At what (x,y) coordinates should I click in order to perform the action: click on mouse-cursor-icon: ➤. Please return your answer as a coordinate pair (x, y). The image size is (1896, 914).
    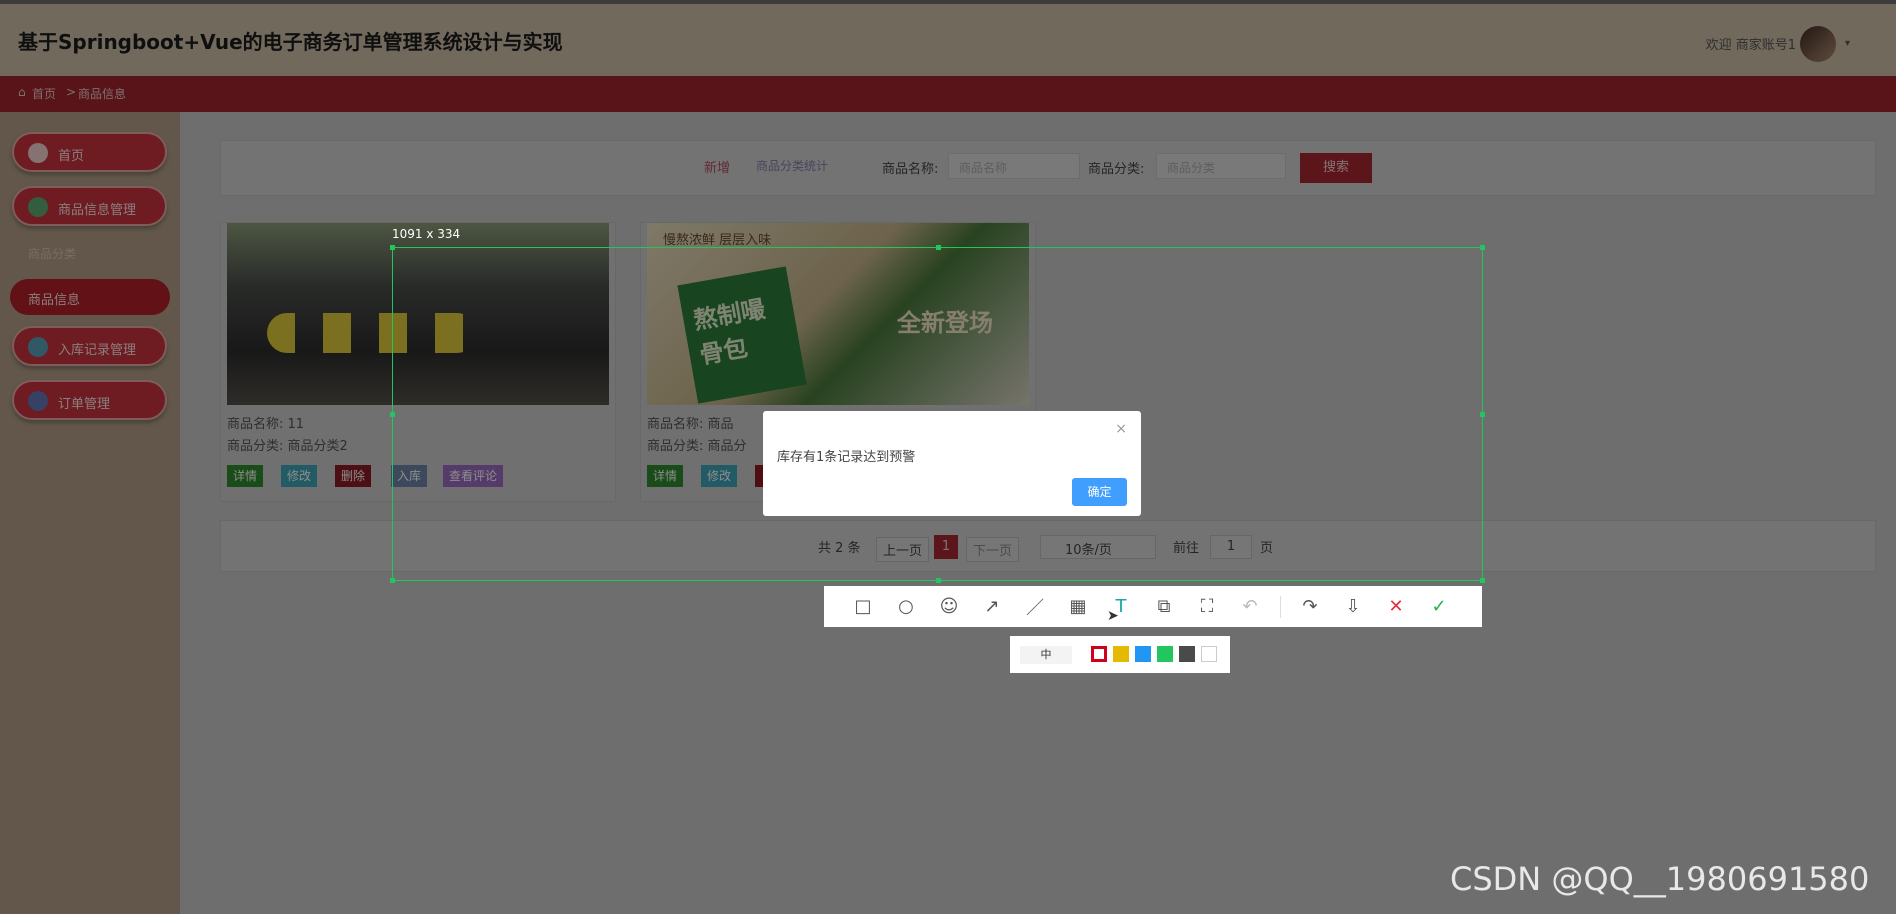
    Looking at the image, I should click on (1113, 616).